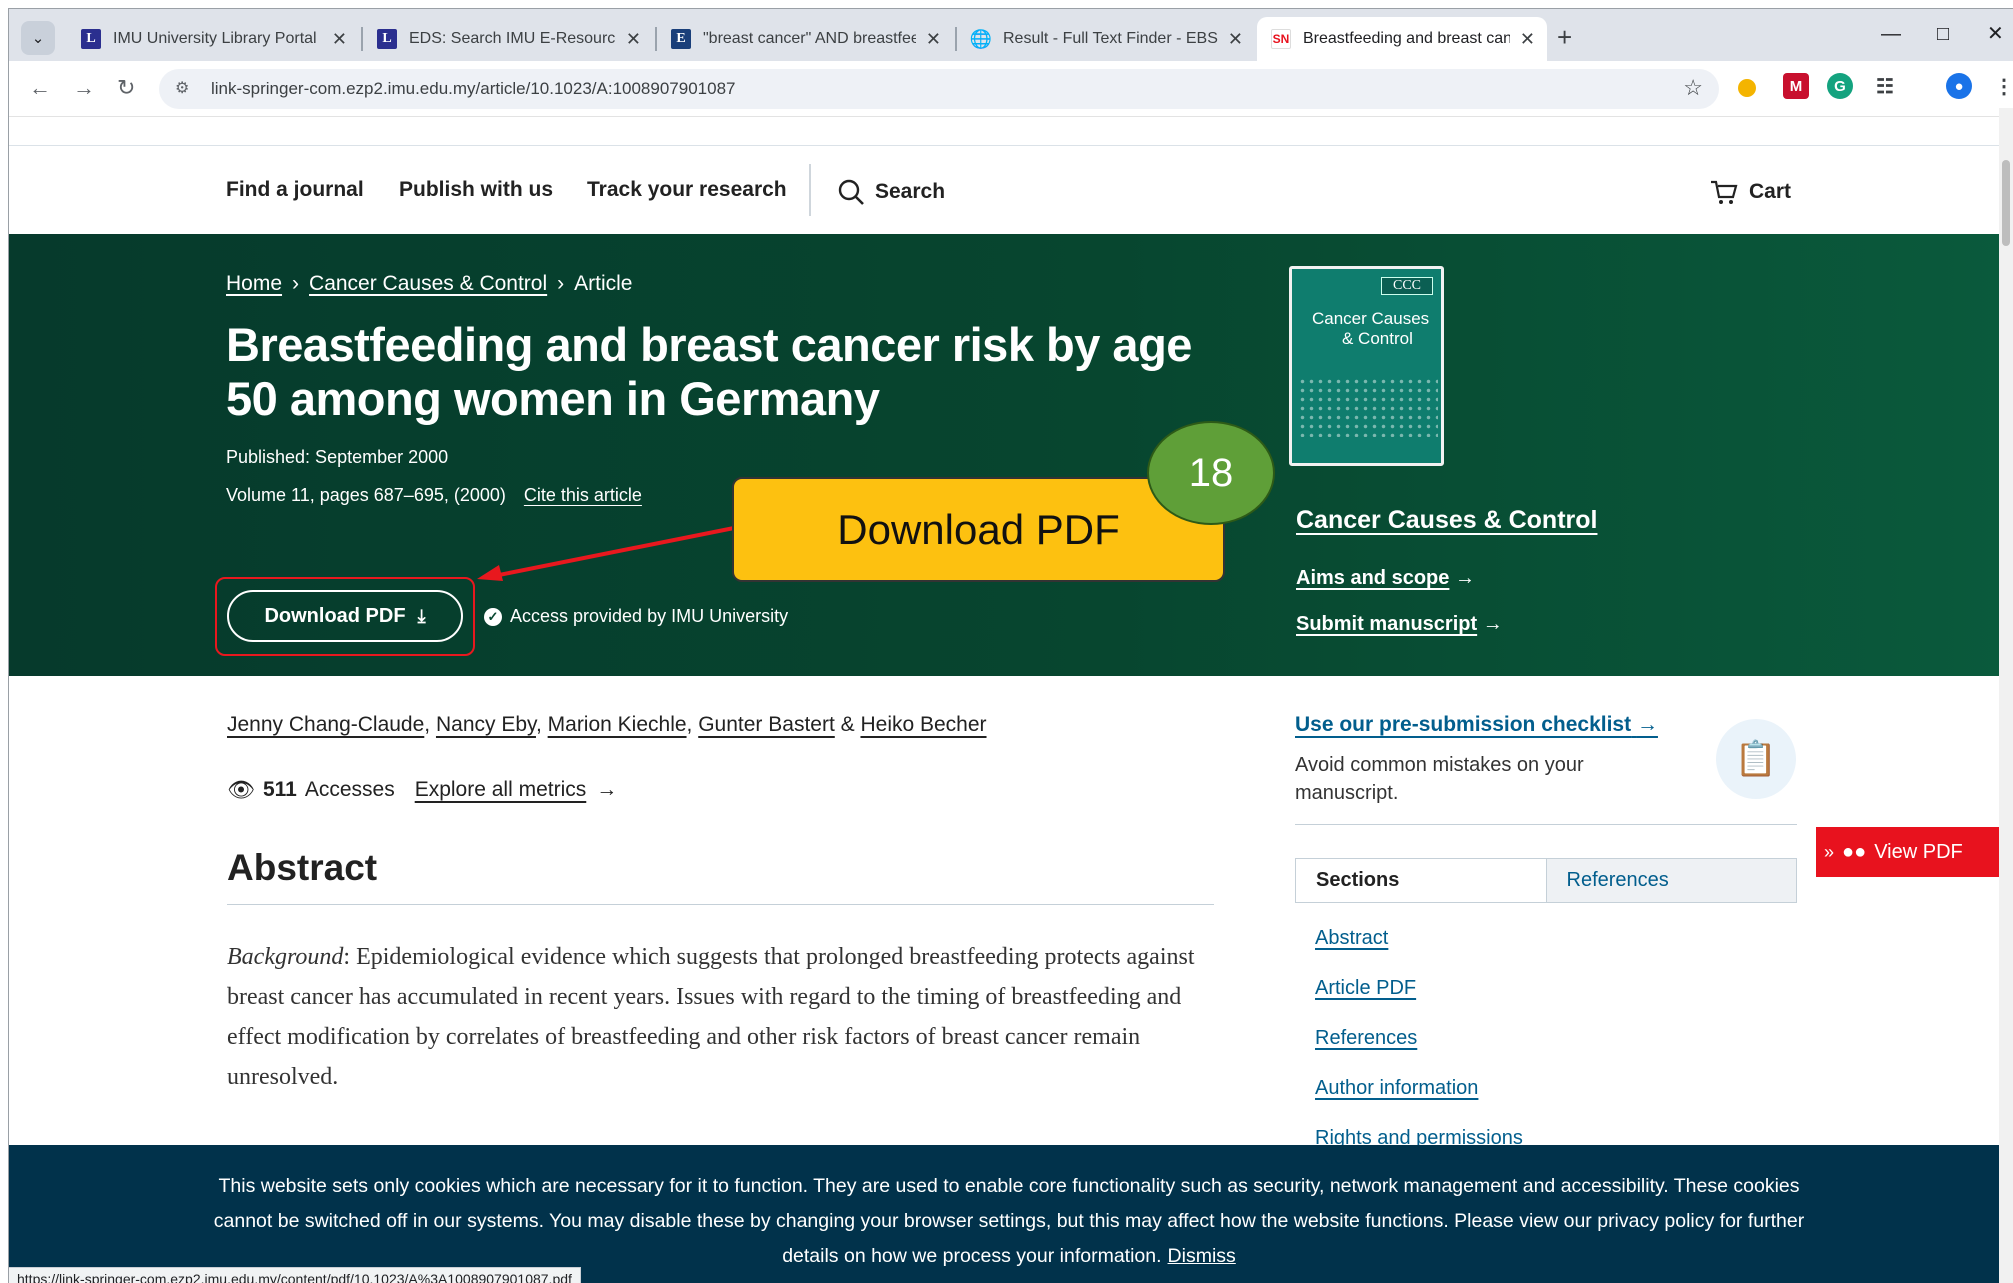 The width and height of the screenshot is (2013, 1283). I want to click on accesses-count: 511, so click(279, 789).